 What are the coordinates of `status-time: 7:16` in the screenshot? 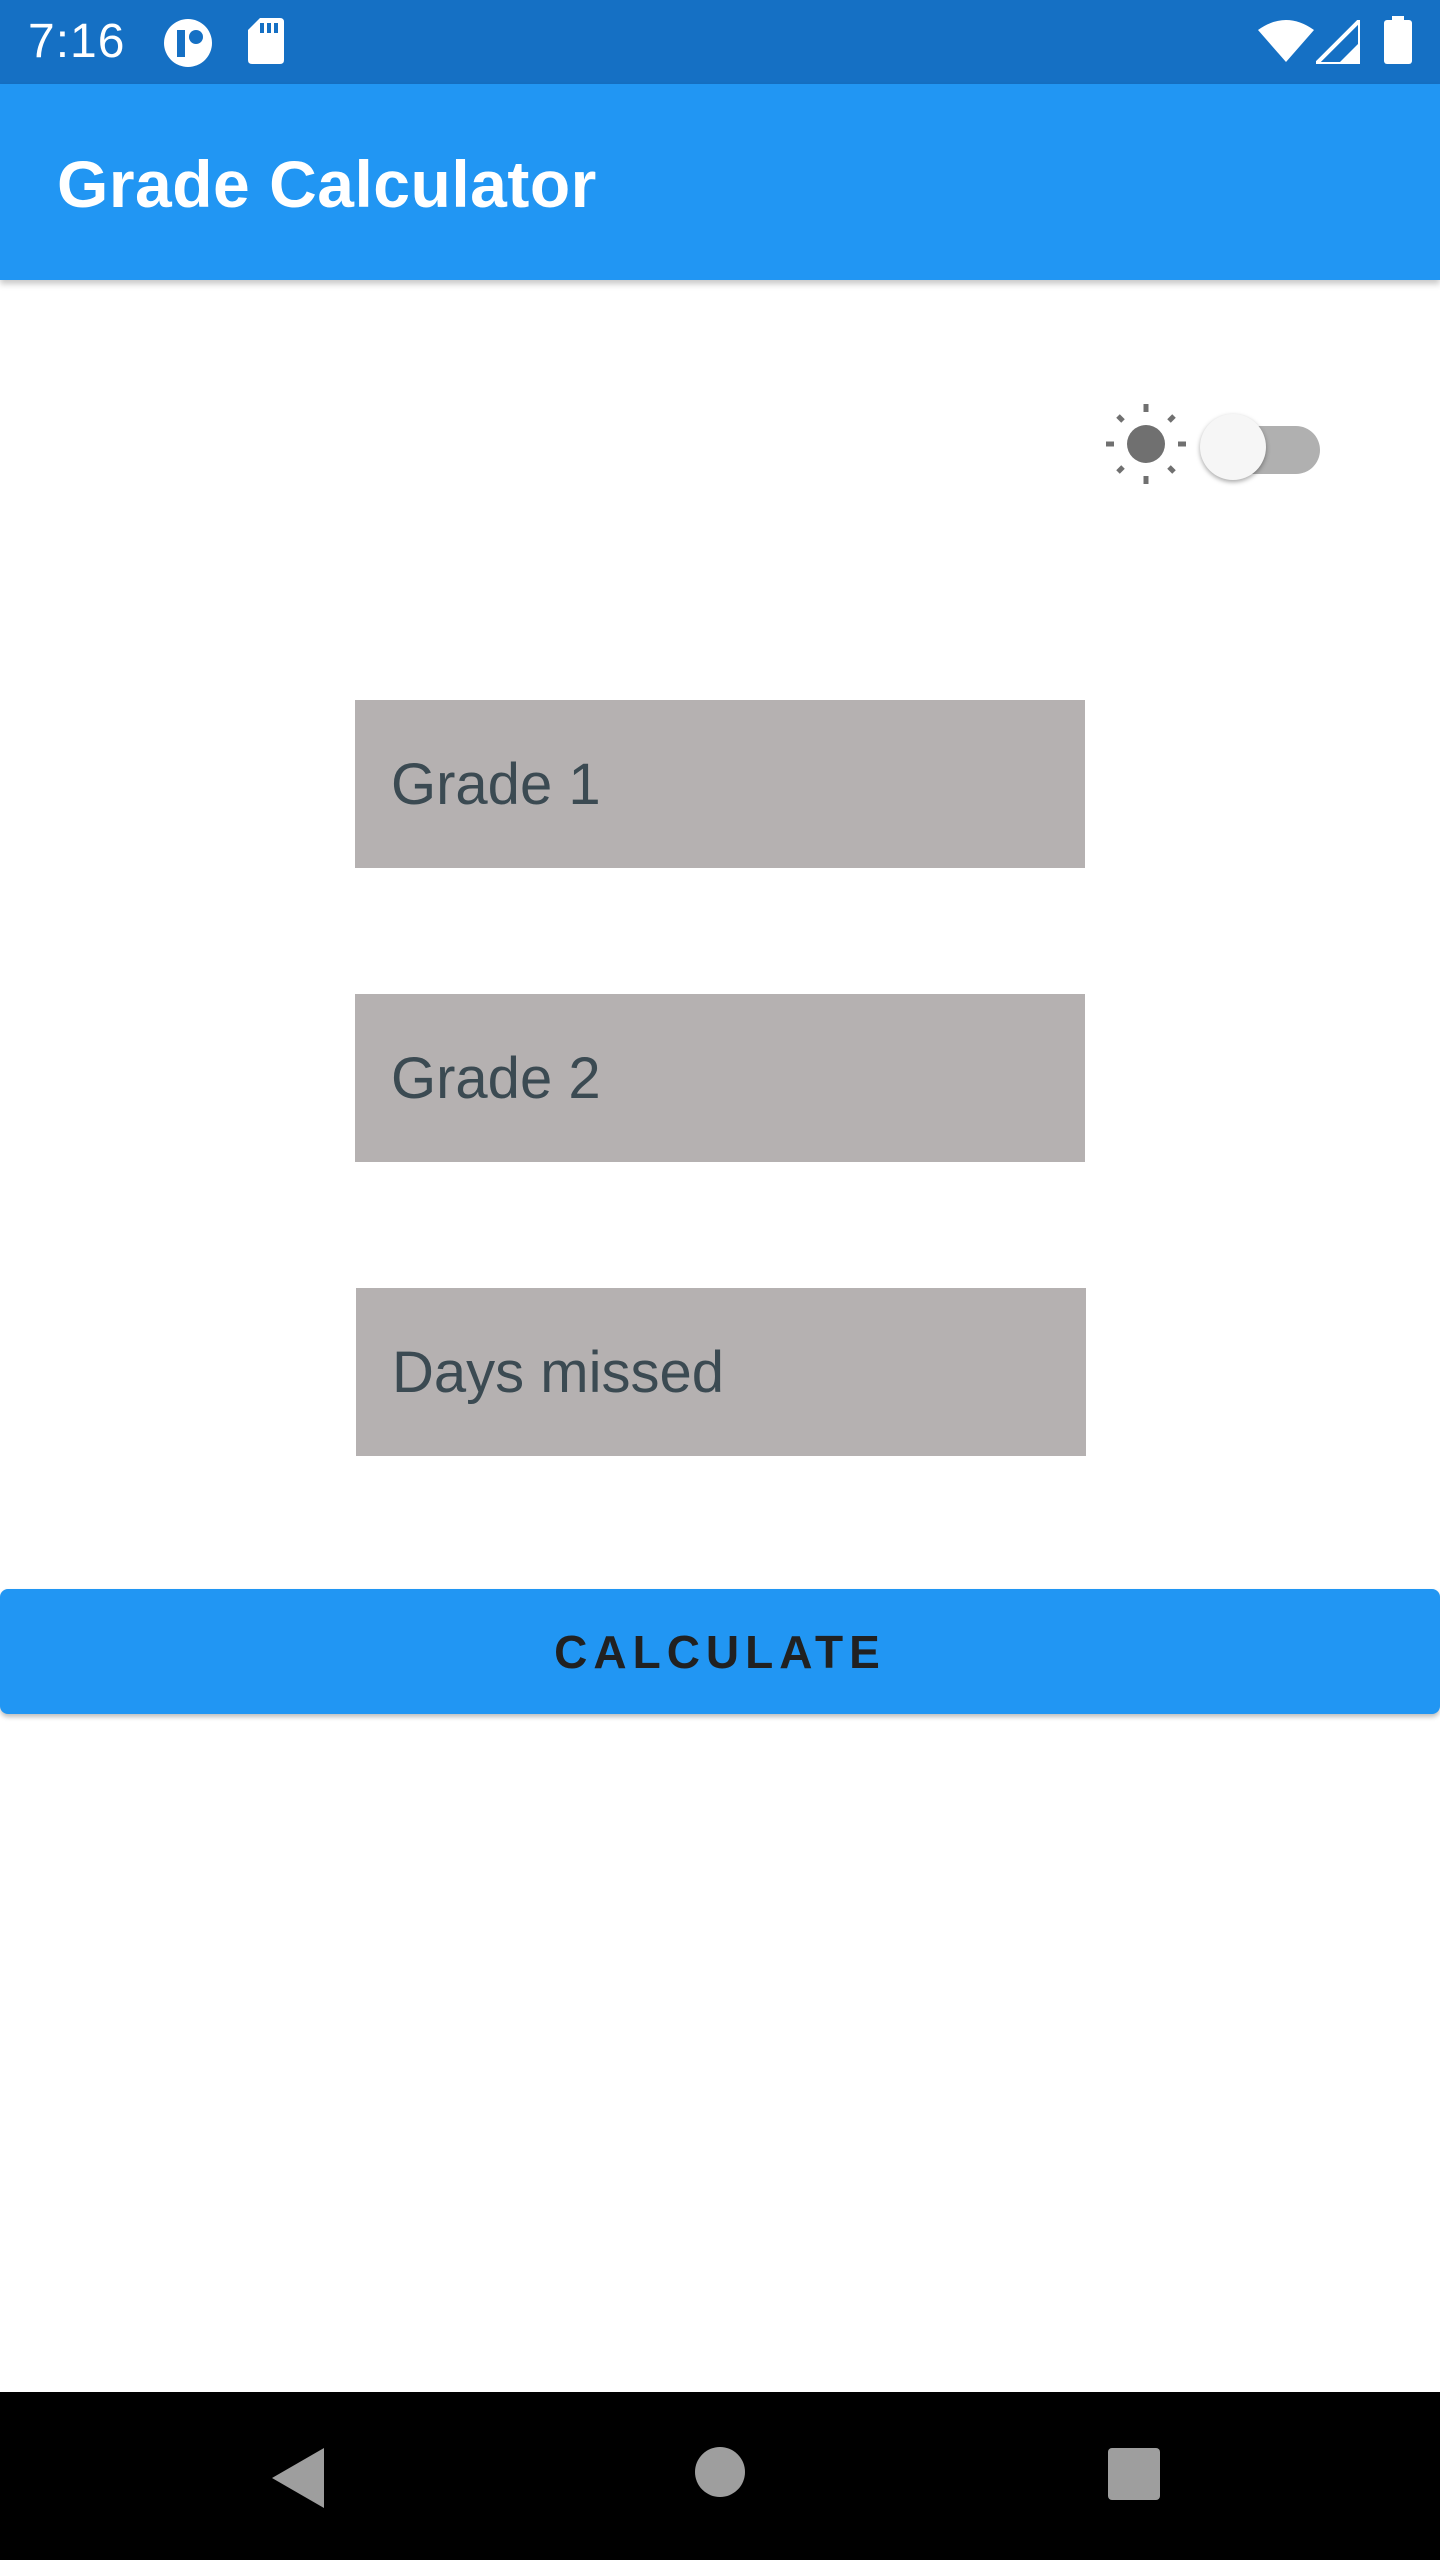 It's located at (77, 41).